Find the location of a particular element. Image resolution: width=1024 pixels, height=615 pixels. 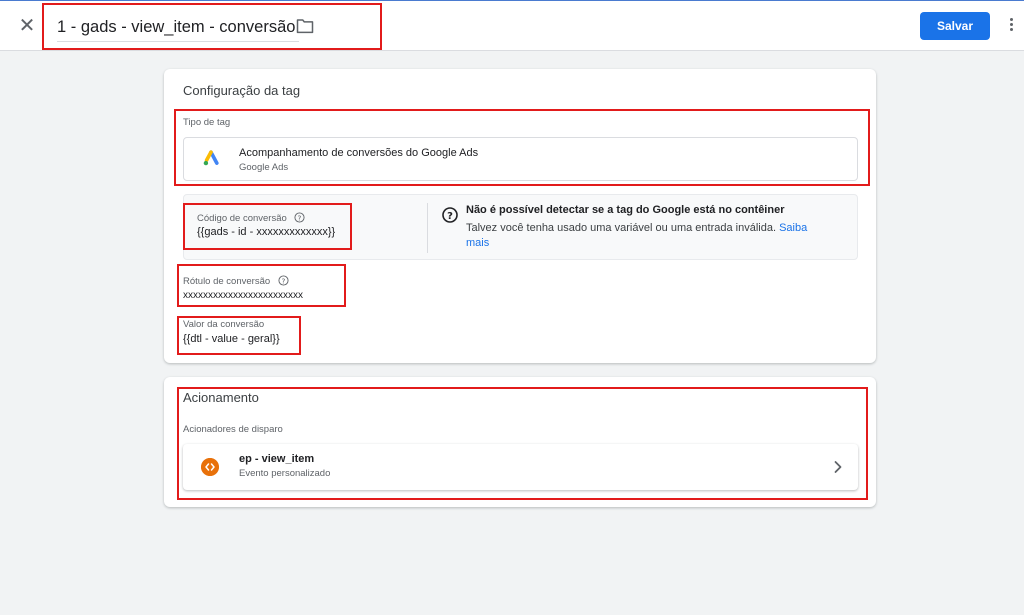

conversion-id-label-text: Código de conversão is located at coordinates (242, 218).